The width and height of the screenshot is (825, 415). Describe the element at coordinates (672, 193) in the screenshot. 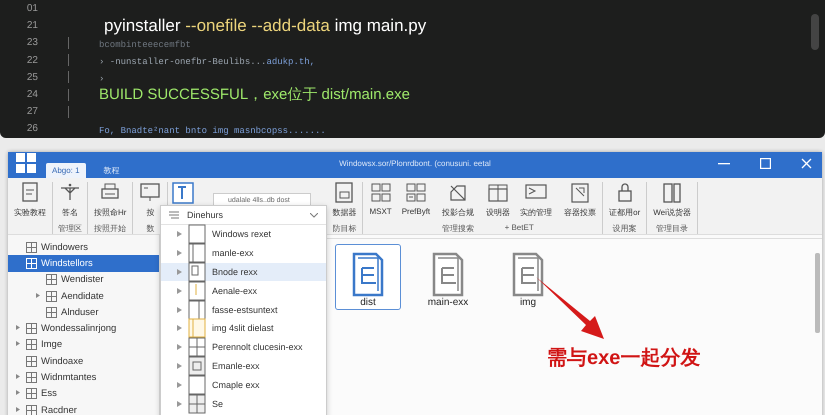

I see `panel-icon` at that location.